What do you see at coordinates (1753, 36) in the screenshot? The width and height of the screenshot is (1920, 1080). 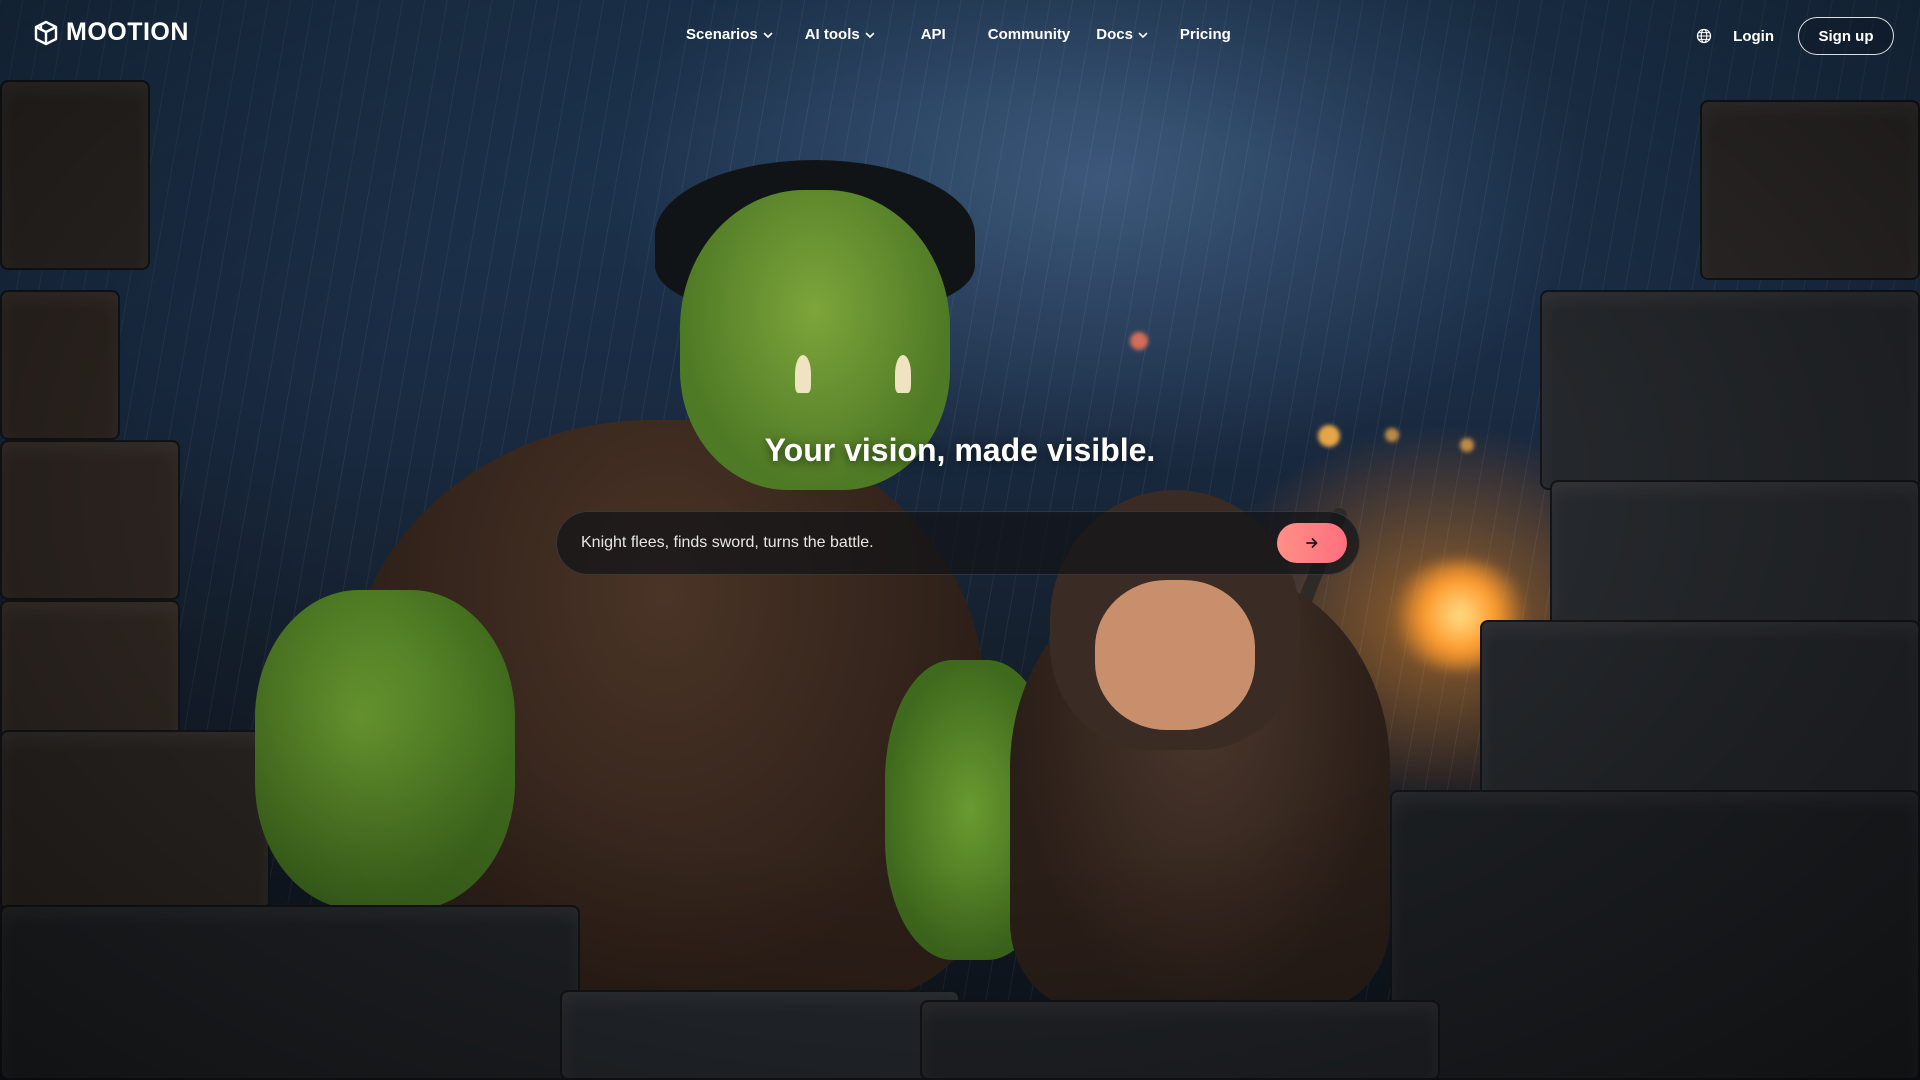 I see `login-link: Login` at bounding box center [1753, 36].